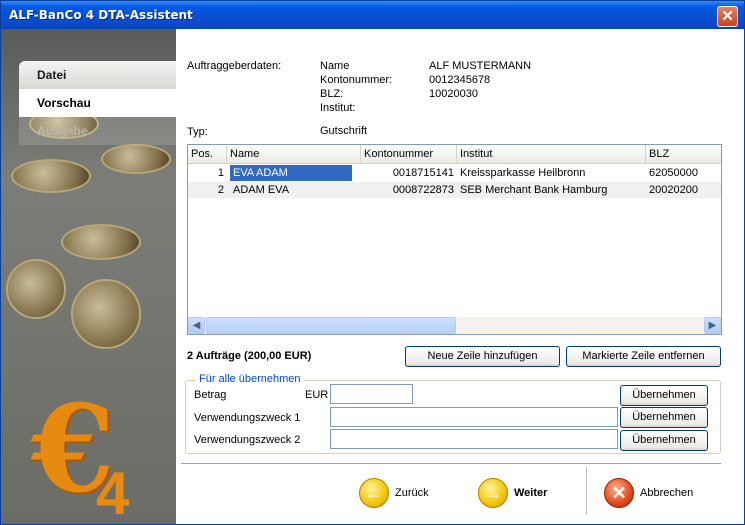 This screenshot has height=525, width=745. Describe the element at coordinates (712, 325) in the screenshot. I see `scroll-right-icon: ▶` at that location.